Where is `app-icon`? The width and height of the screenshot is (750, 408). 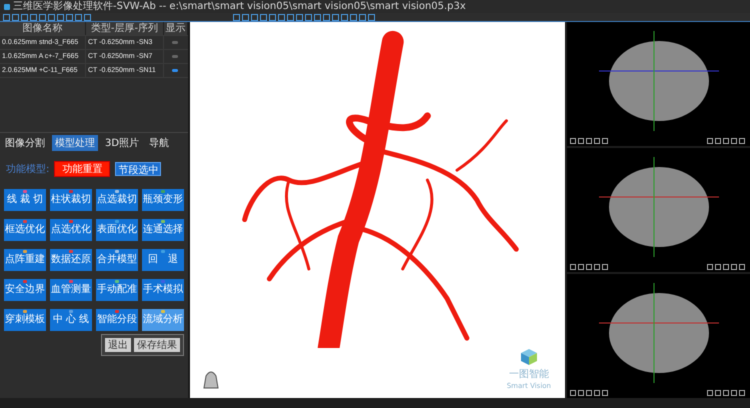 app-icon is located at coordinates (7, 7).